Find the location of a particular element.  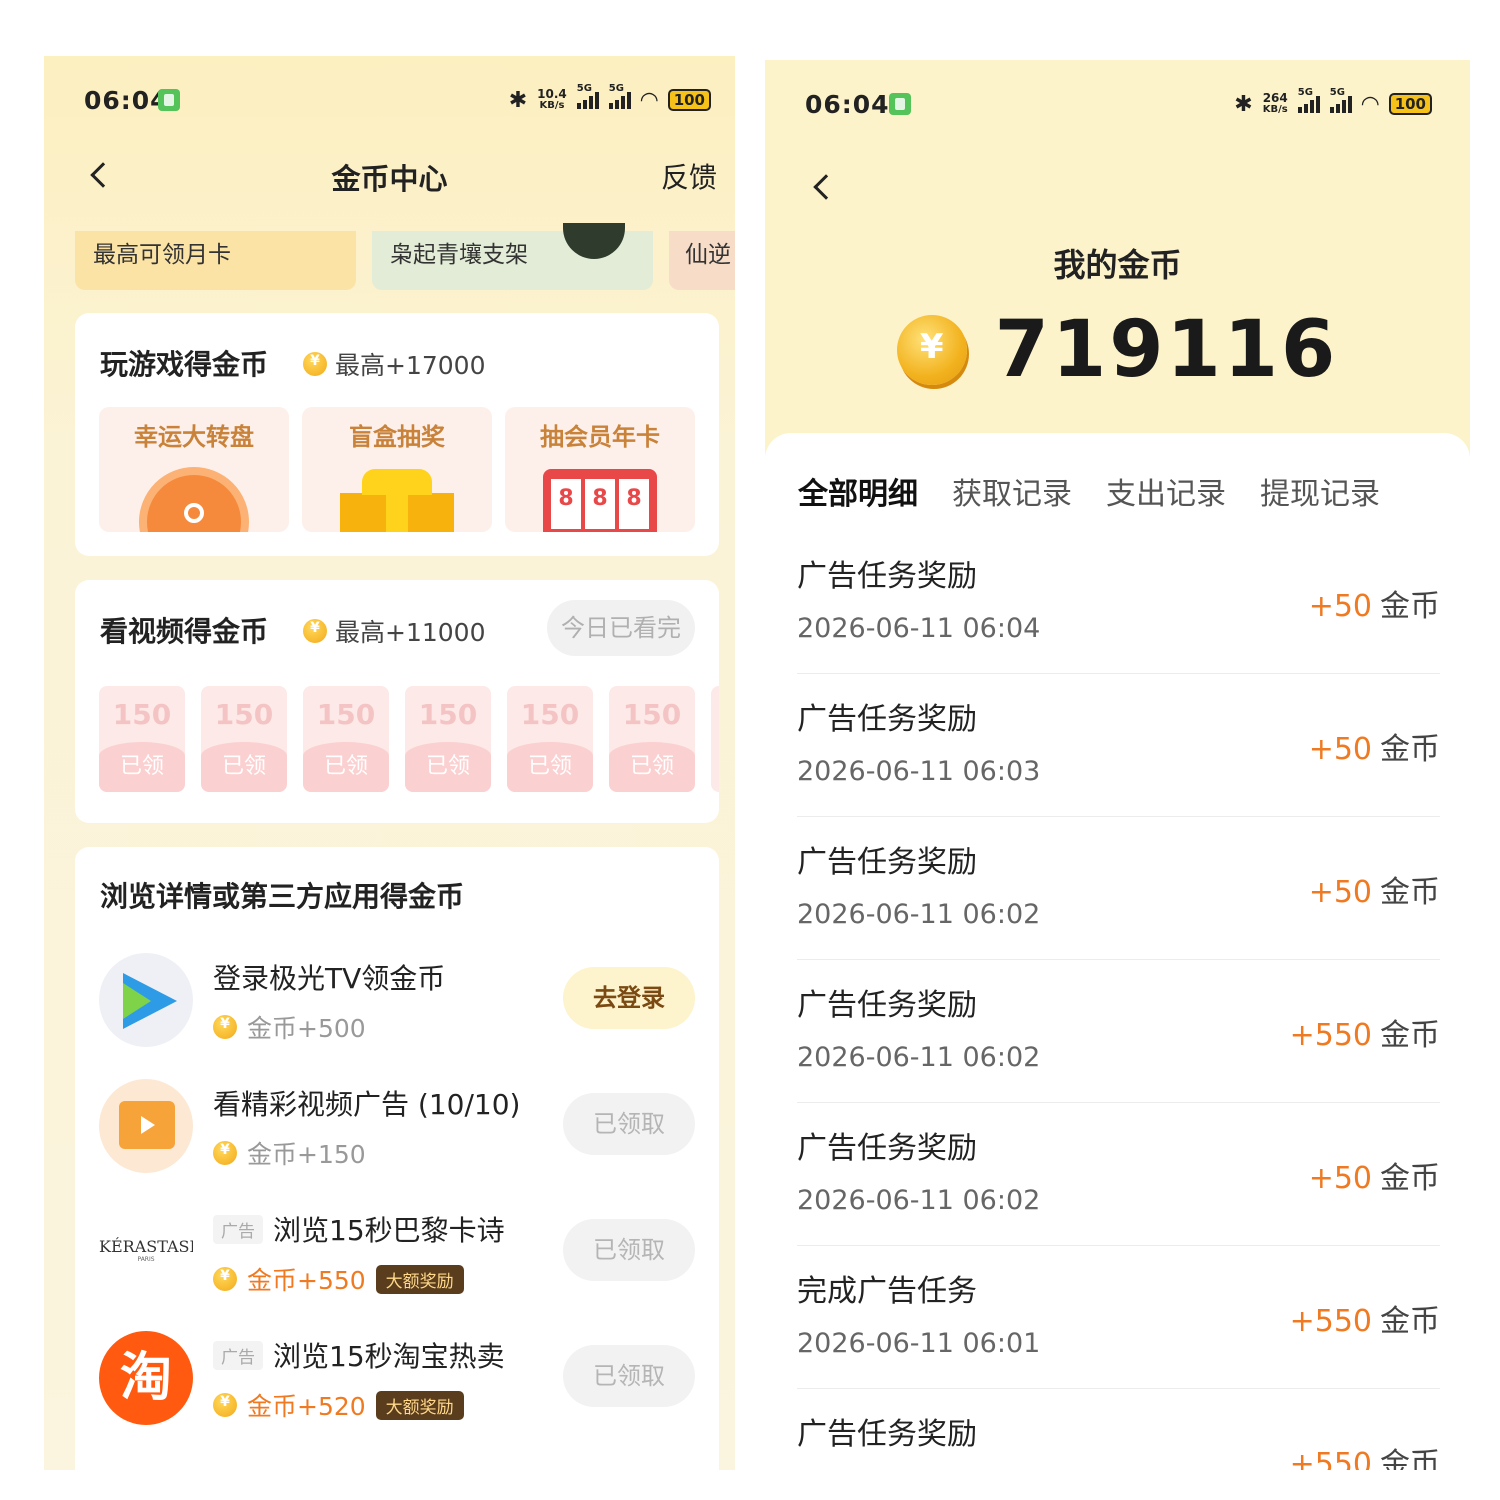

status-bar: 06:04 ✱ 10.4 KB/s 5G 5G ◠ 100 is located at coordinates (389, 100).